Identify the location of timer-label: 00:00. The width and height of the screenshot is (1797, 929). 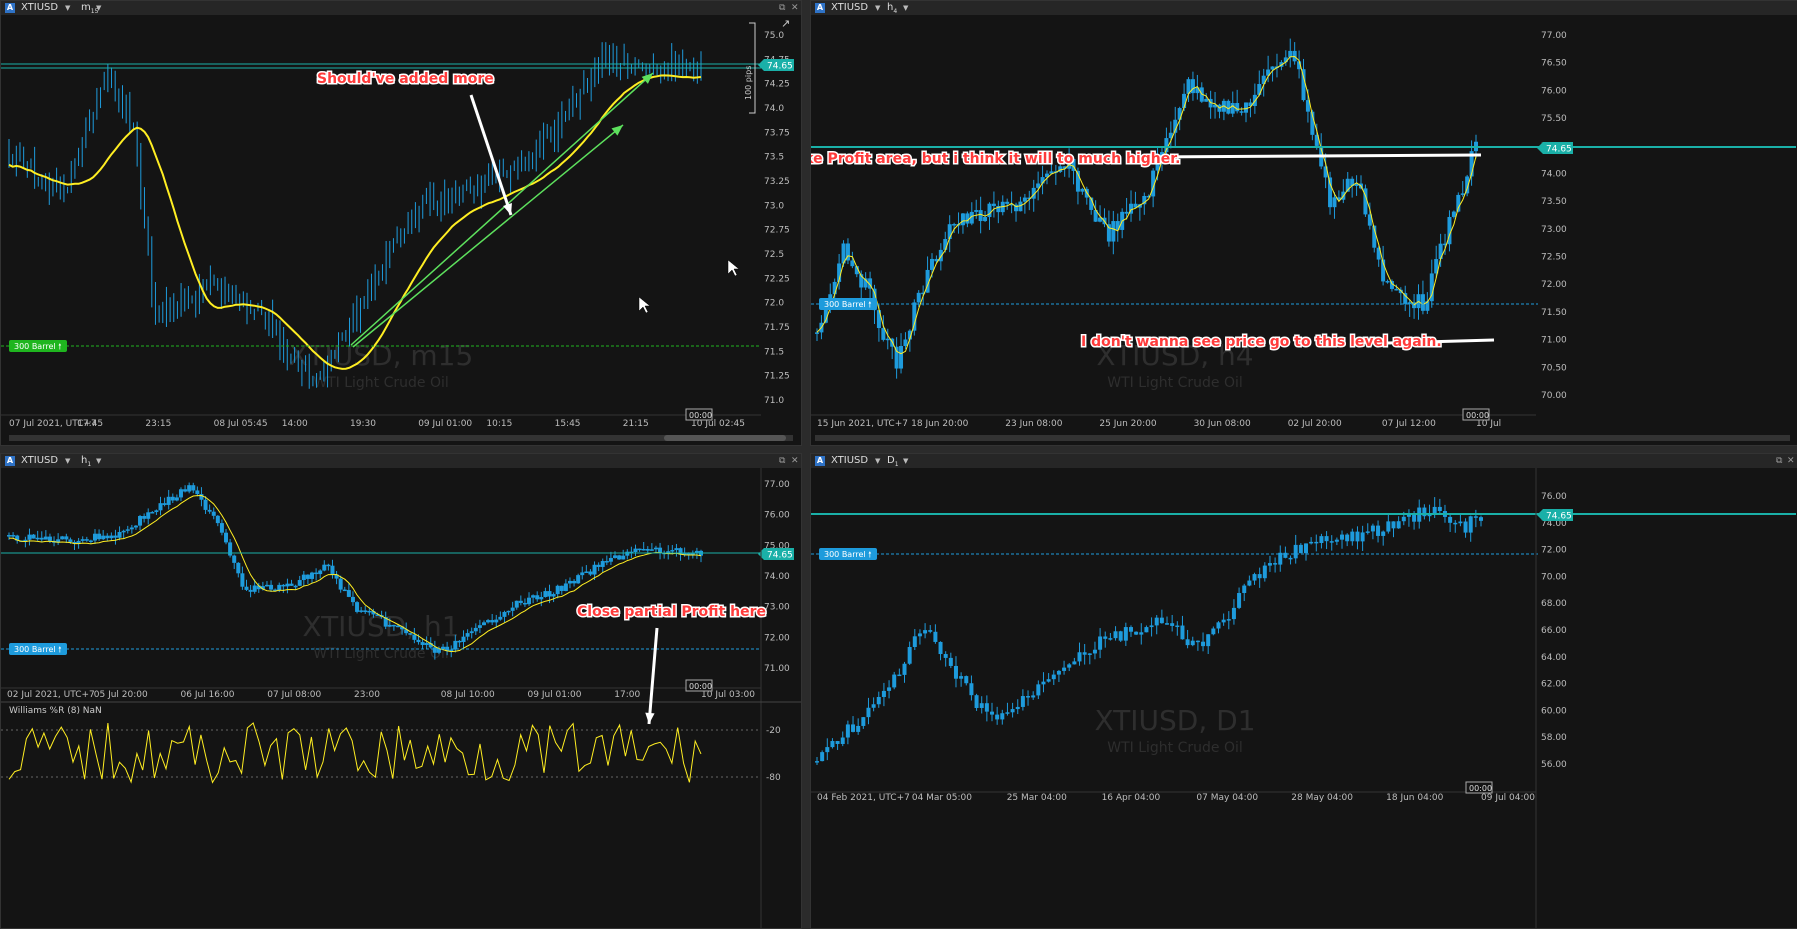
(1477, 415).